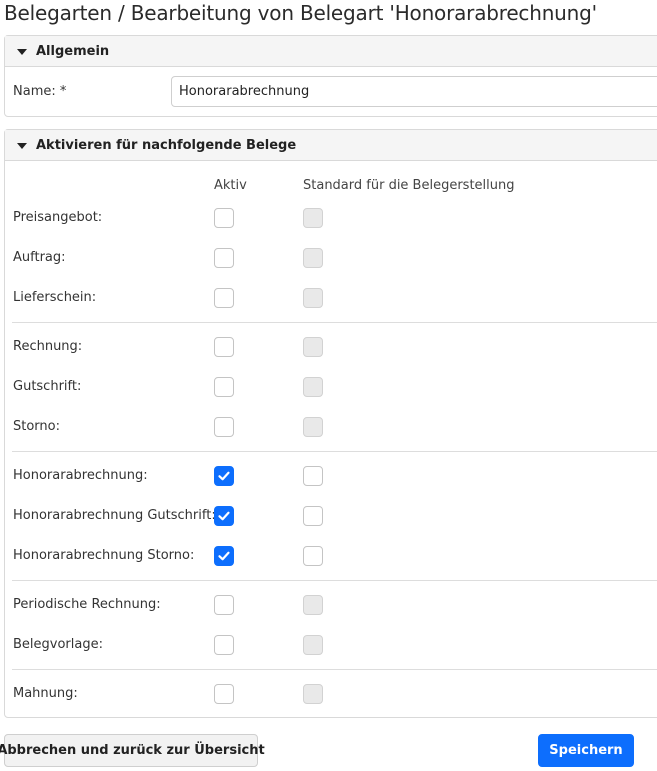  What do you see at coordinates (331, 477) in the screenshot?
I see `beleg-row: Honorarabrechnung:` at bounding box center [331, 477].